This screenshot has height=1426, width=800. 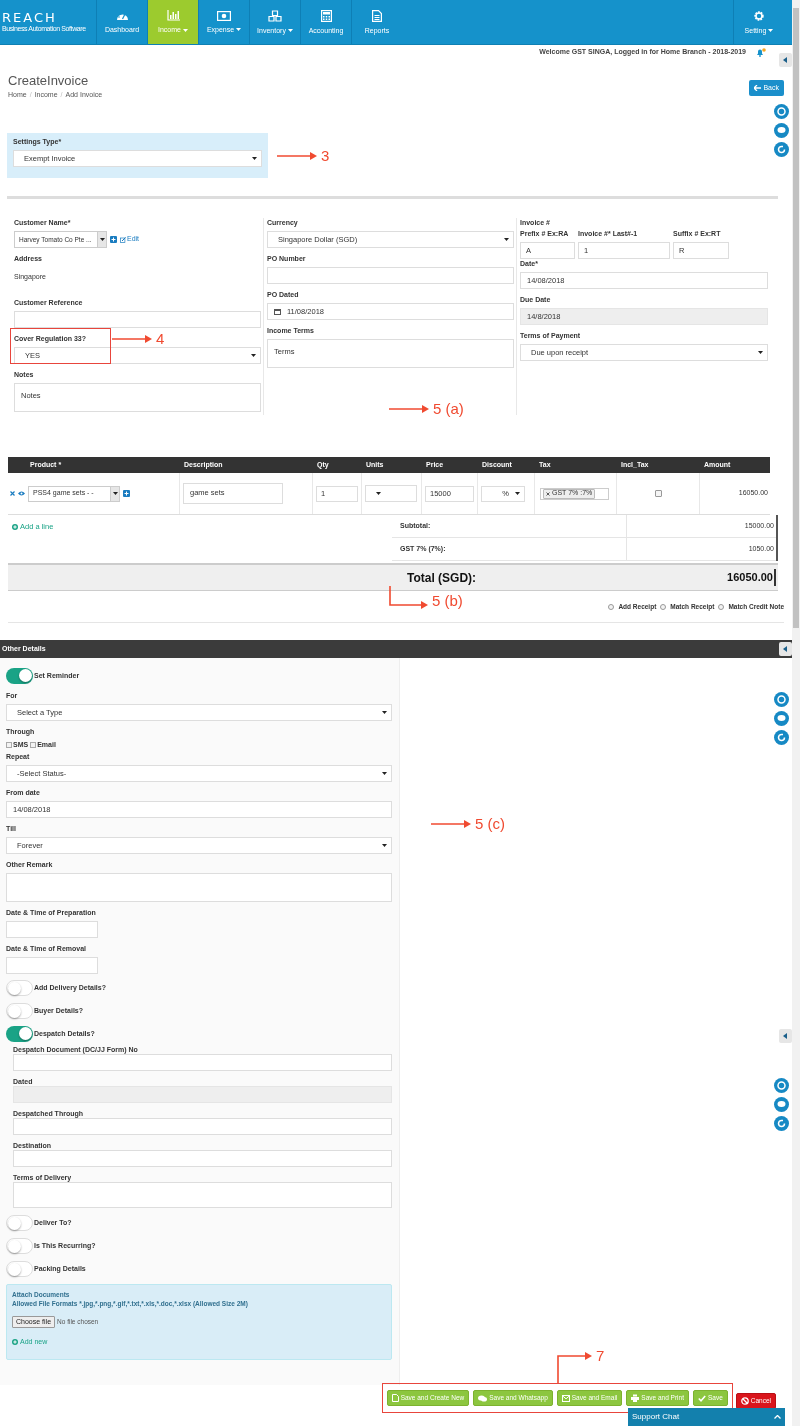 What do you see at coordinates (761, 52) in the screenshot?
I see `bell-icon` at bounding box center [761, 52].